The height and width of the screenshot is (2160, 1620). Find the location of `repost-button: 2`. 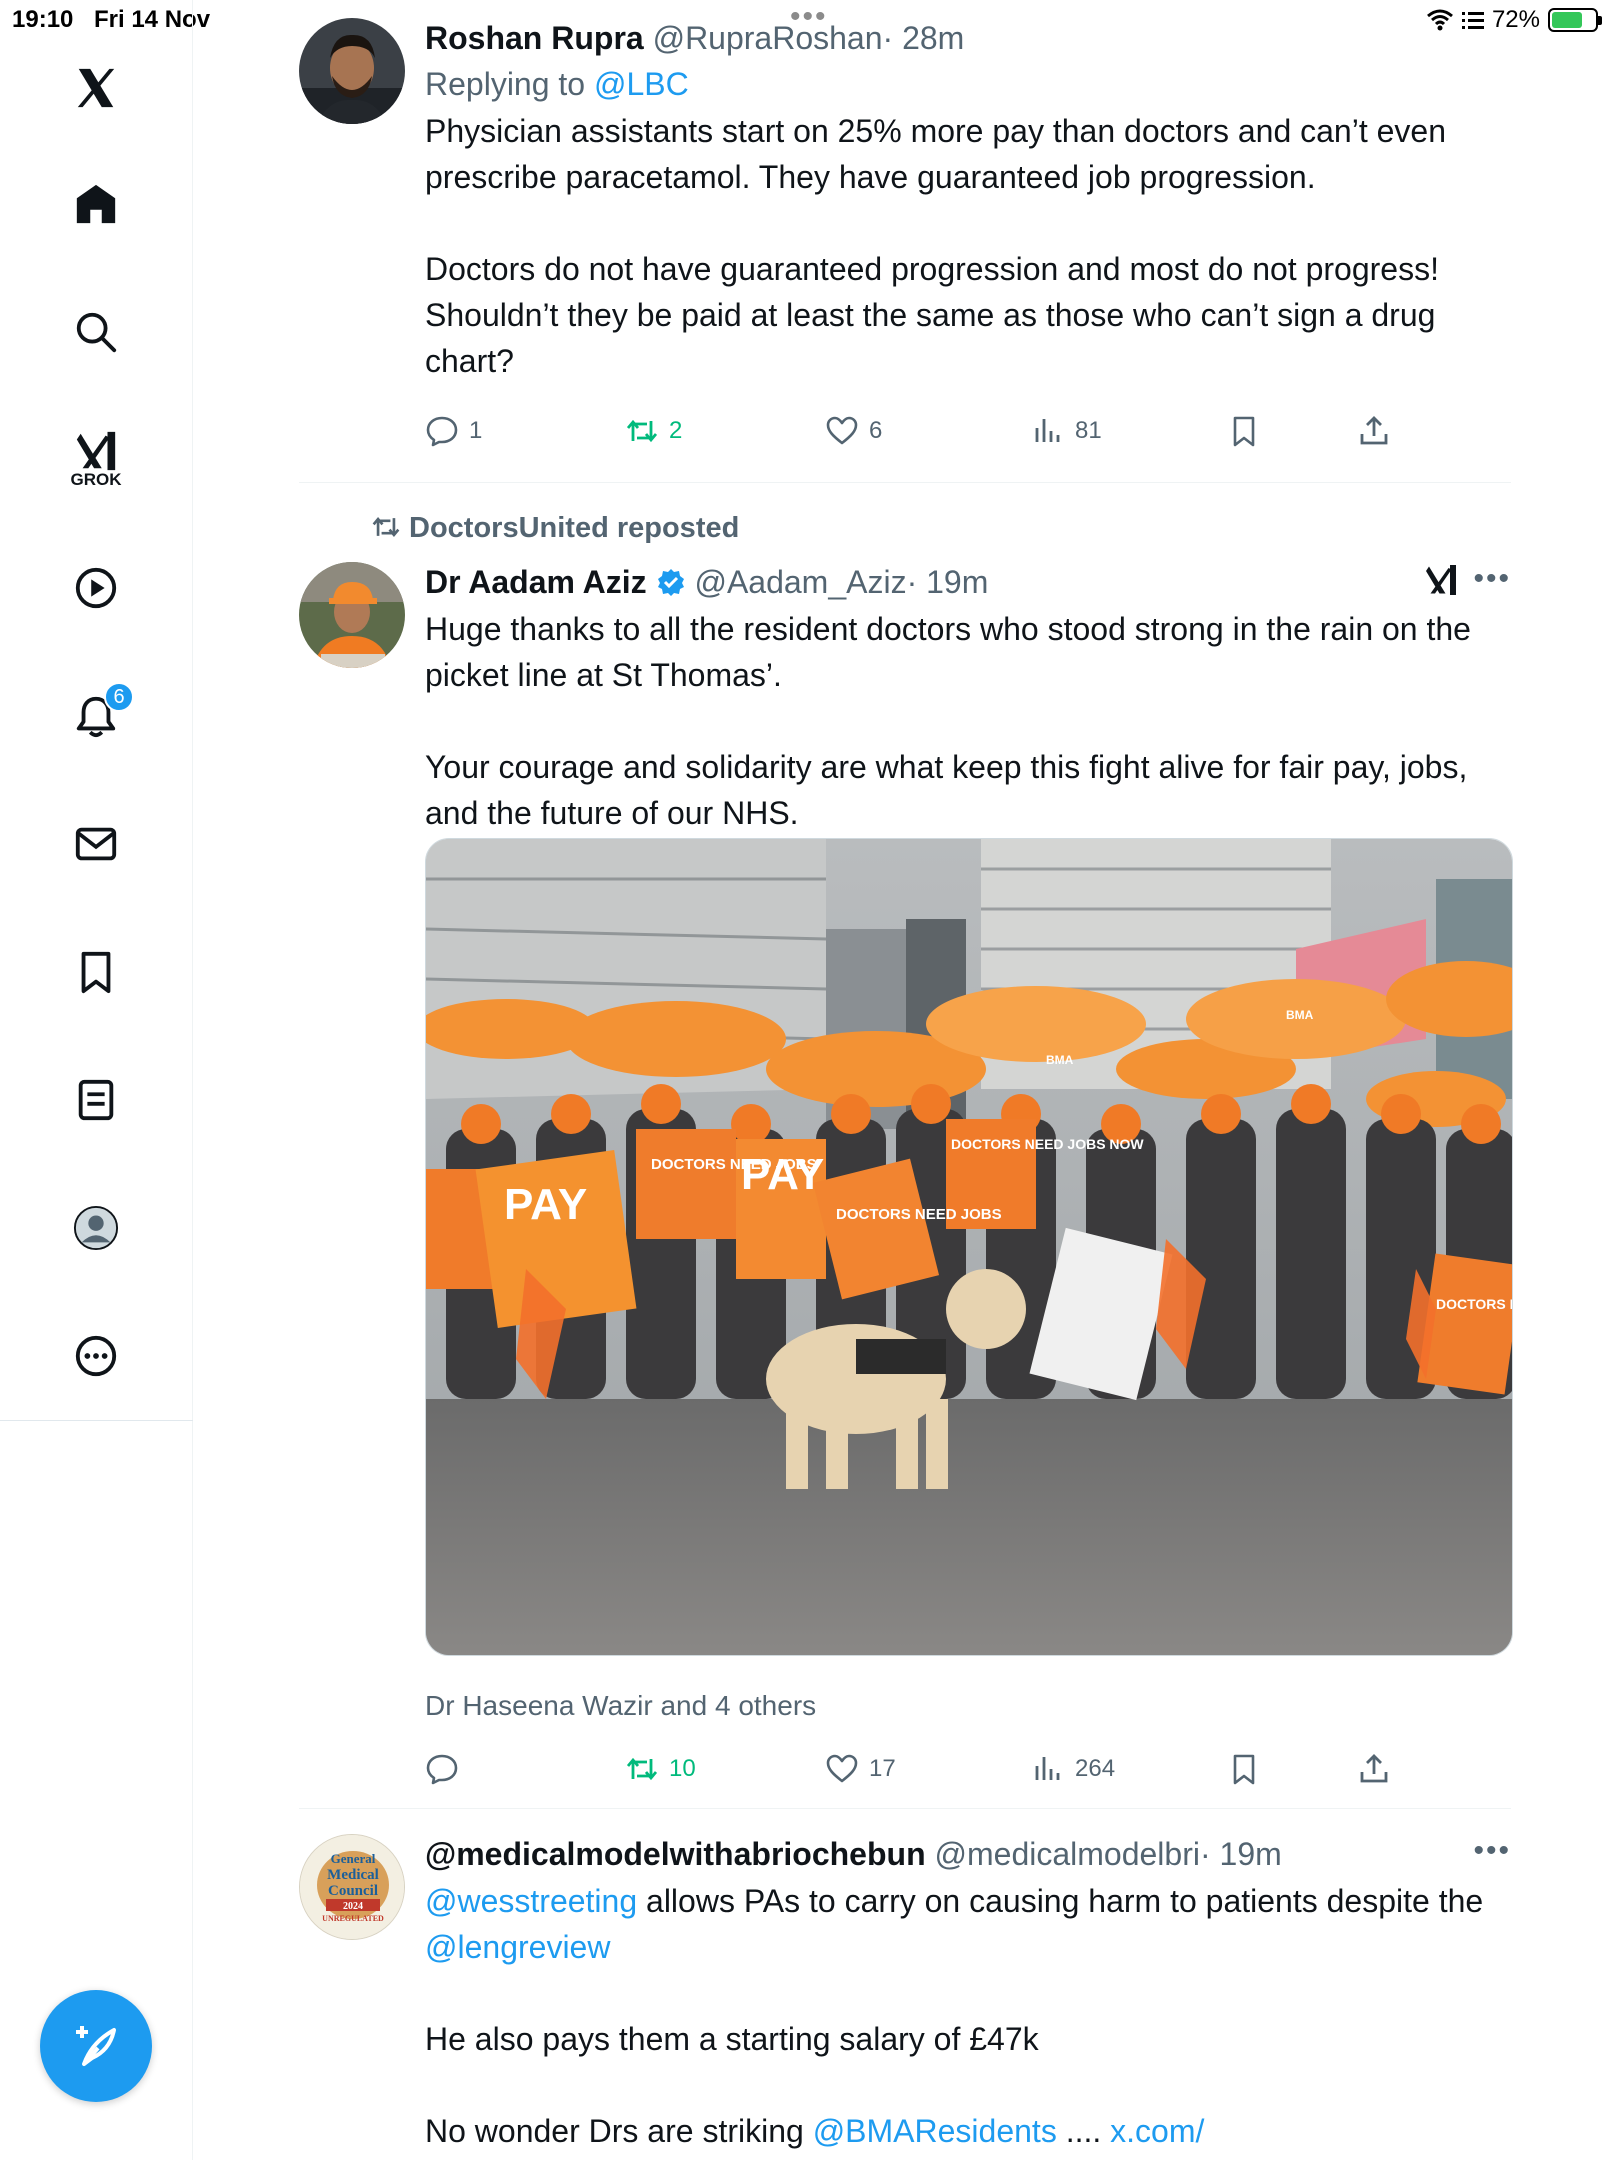

repost-button: 2 is located at coordinates (653, 431).